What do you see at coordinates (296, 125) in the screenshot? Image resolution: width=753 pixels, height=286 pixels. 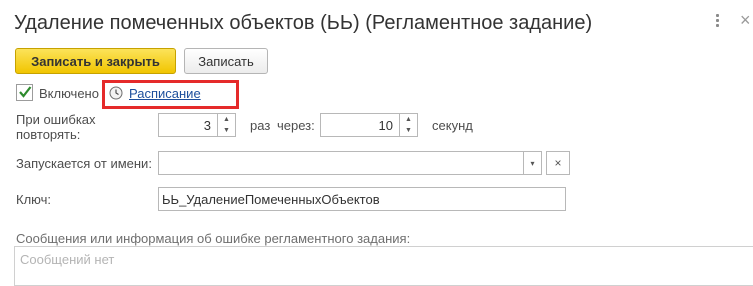 I see `through-label: через:` at bounding box center [296, 125].